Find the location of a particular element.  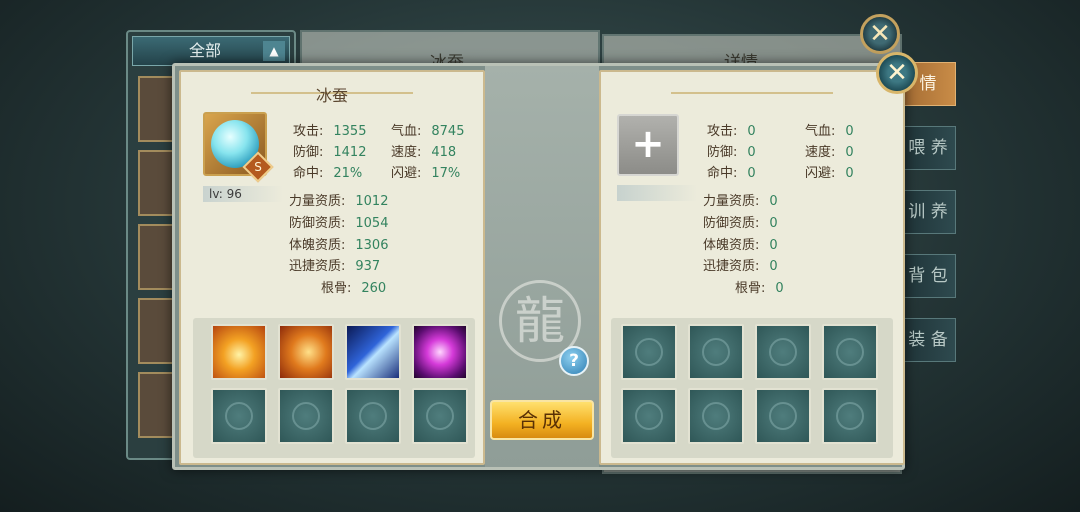

stat-hit: 命中: 21% is located at coordinates (328, 173).